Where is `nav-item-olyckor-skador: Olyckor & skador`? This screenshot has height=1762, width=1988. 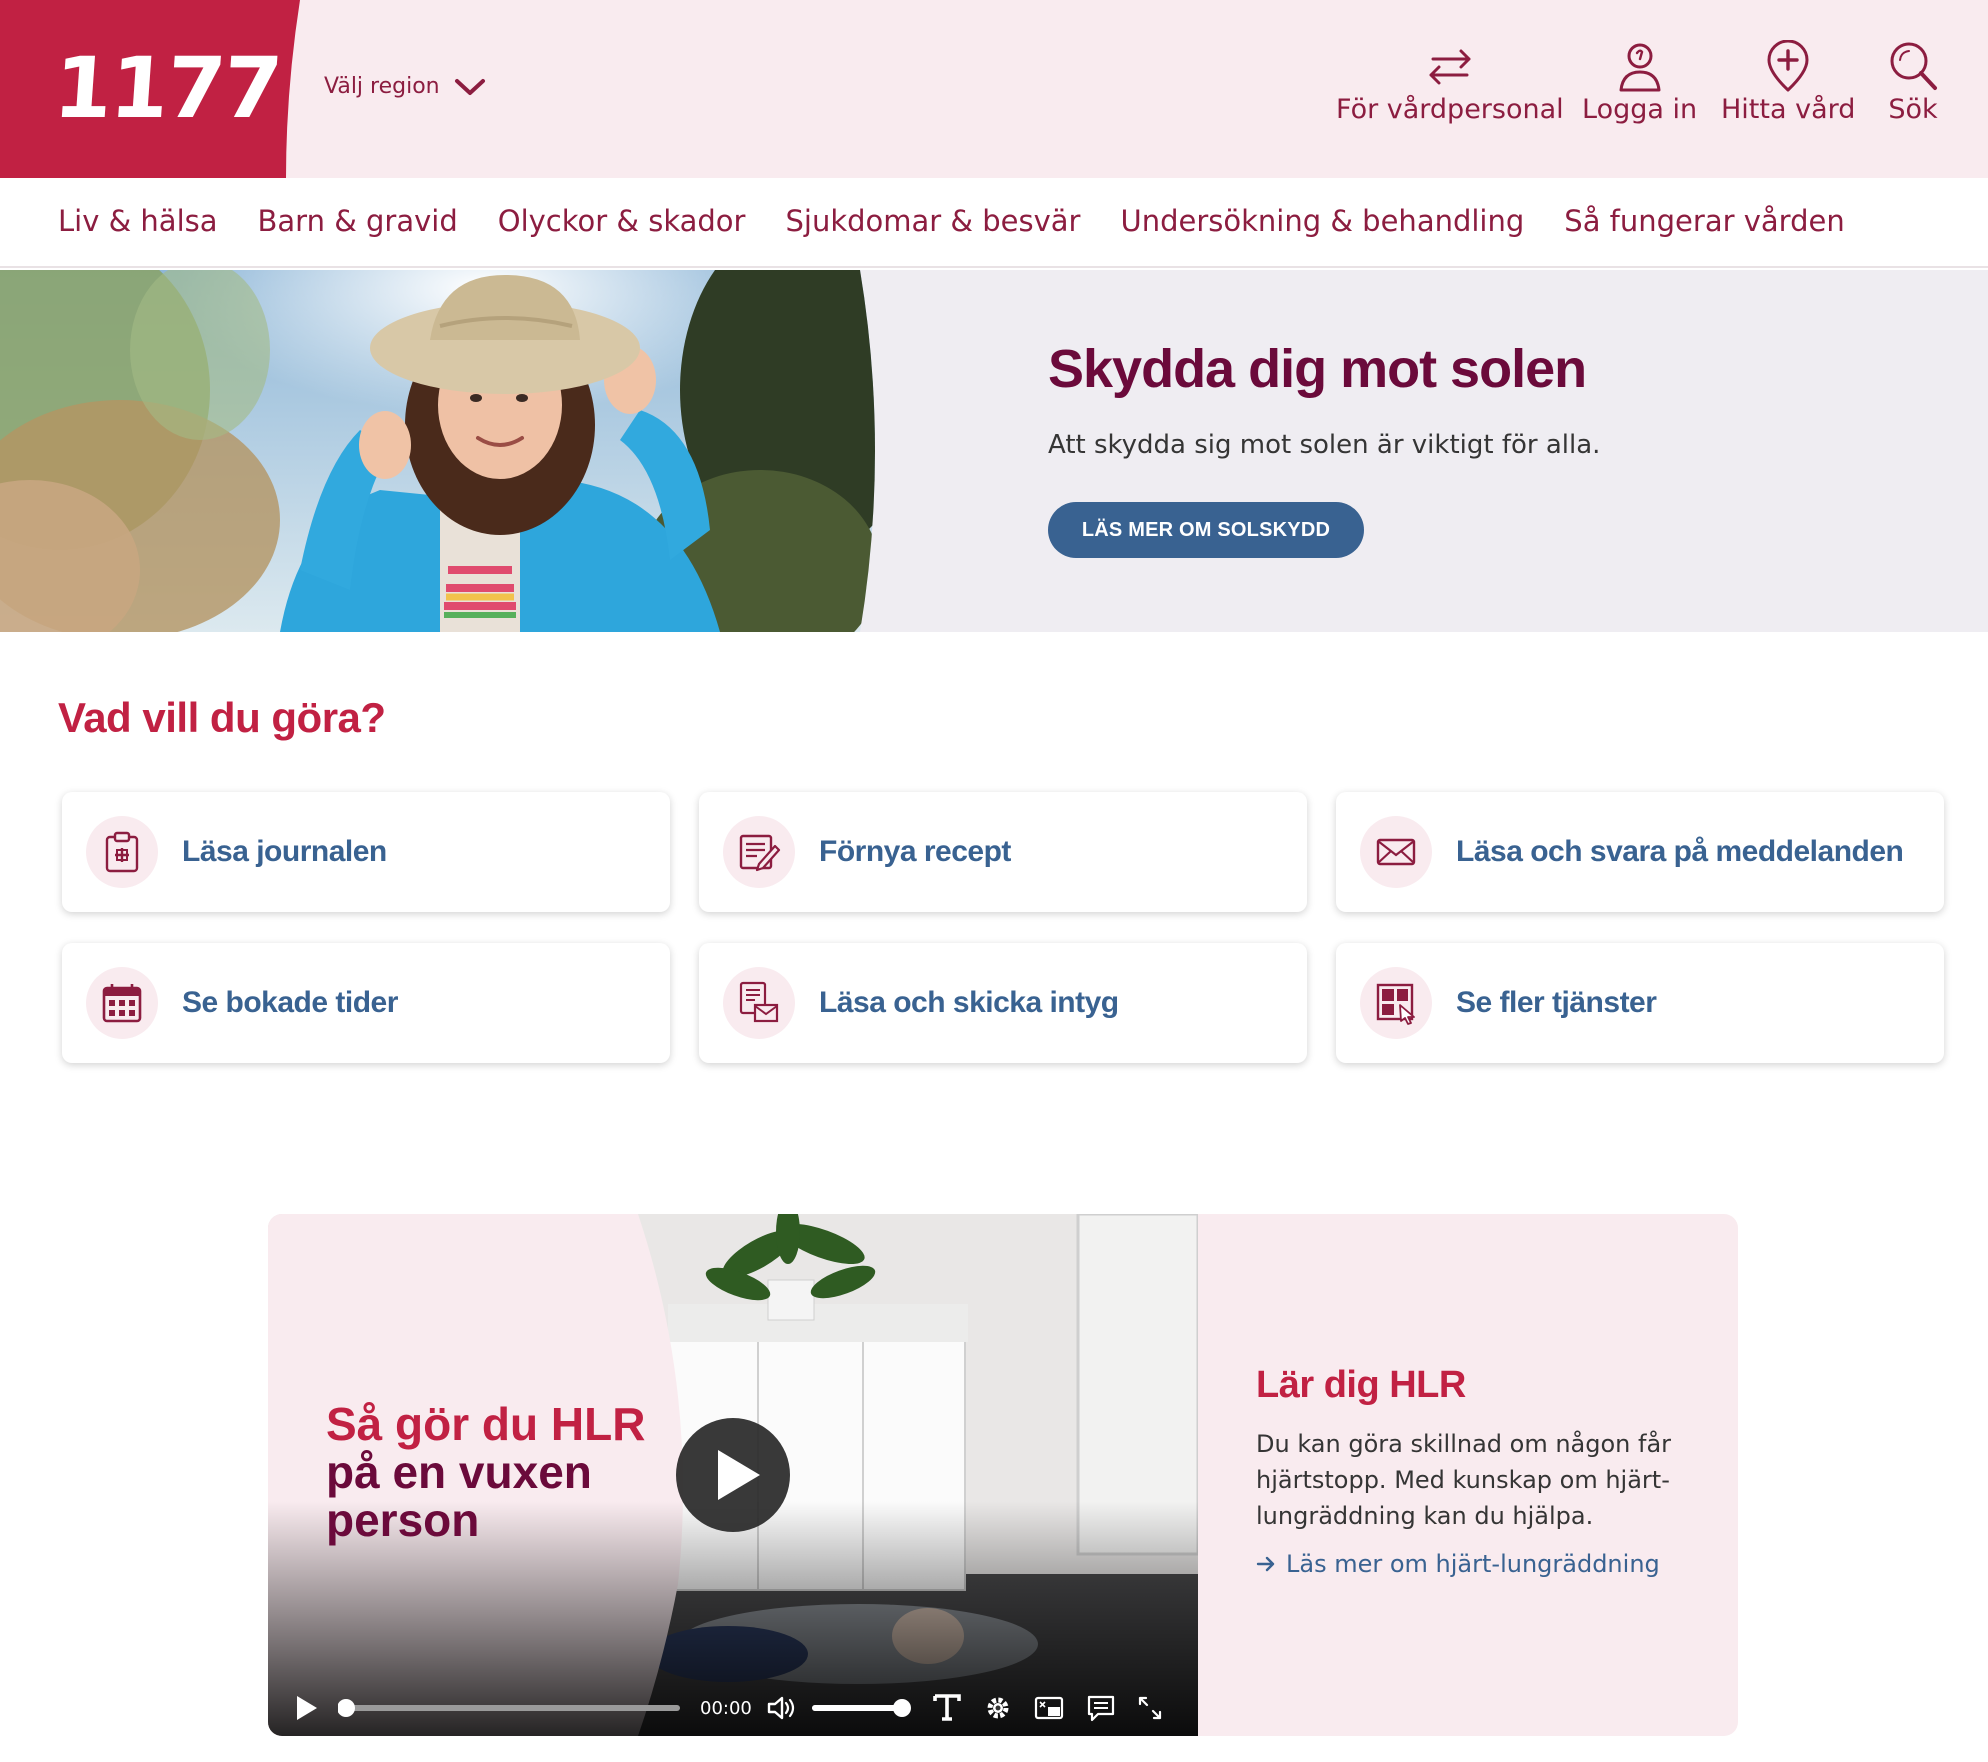 nav-item-olyckor-skador: Olyckor & skador is located at coordinates (622, 221).